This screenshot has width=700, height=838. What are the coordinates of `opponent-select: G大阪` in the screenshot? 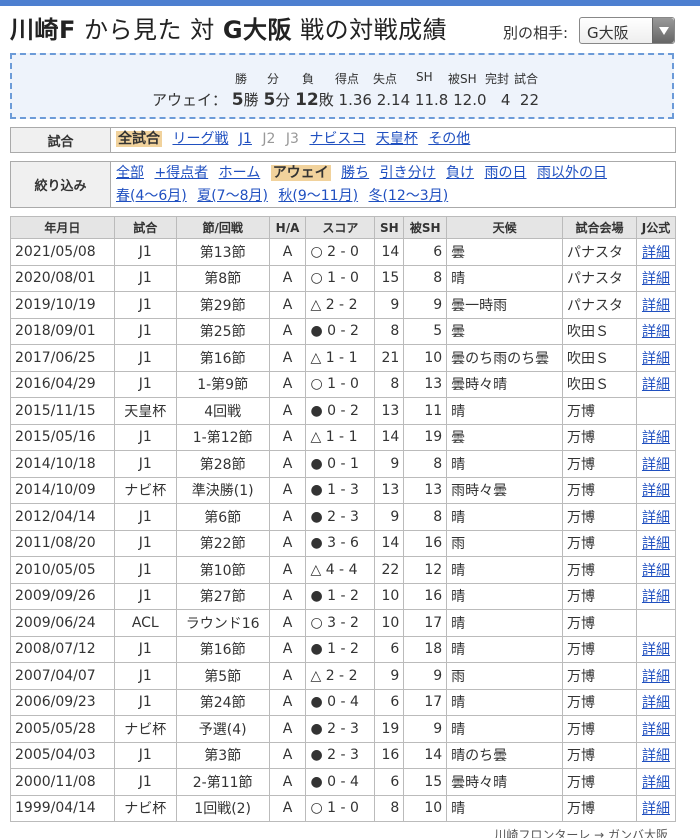 It's located at (627, 30).